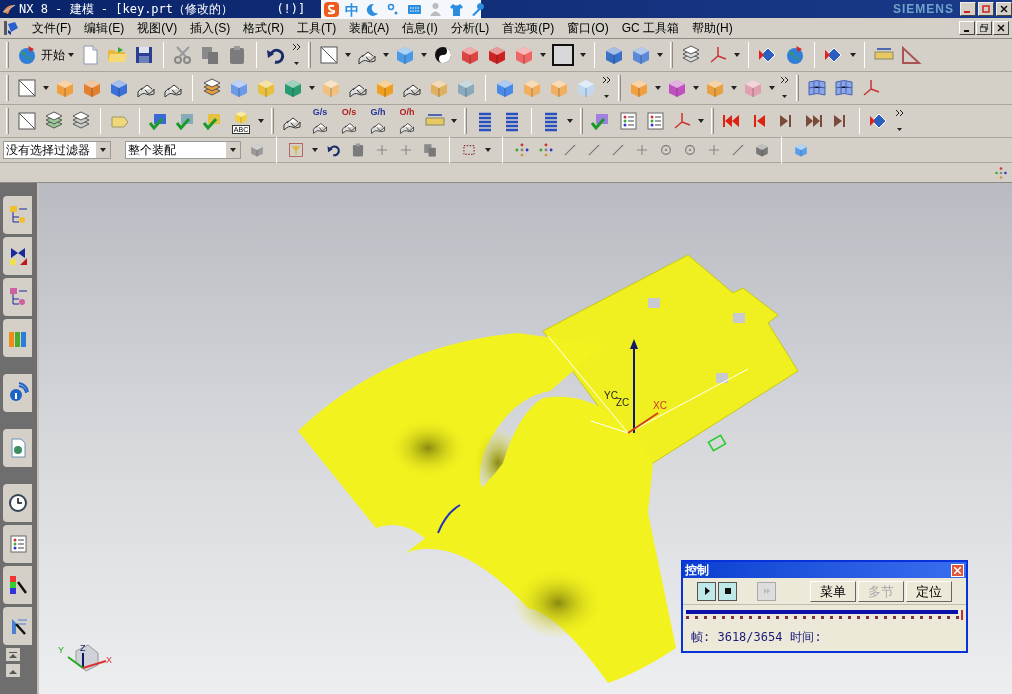 This screenshot has height=694, width=1012. What do you see at coordinates (650, 28) in the screenshot?
I see `menu-item: GC 工具箱` at bounding box center [650, 28].